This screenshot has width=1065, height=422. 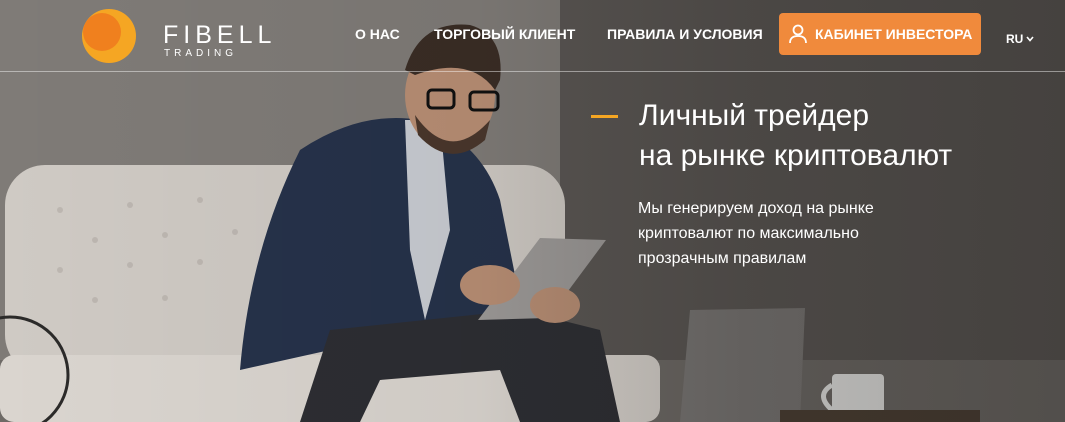 I want to click on logo-name: FIBELL, so click(x=220, y=35).